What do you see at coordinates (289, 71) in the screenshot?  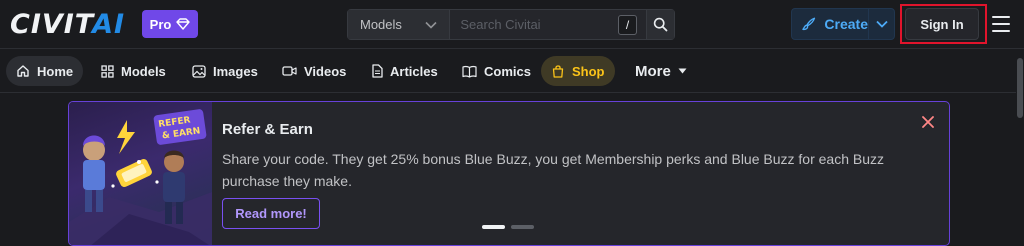 I see `video-icon` at bounding box center [289, 71].